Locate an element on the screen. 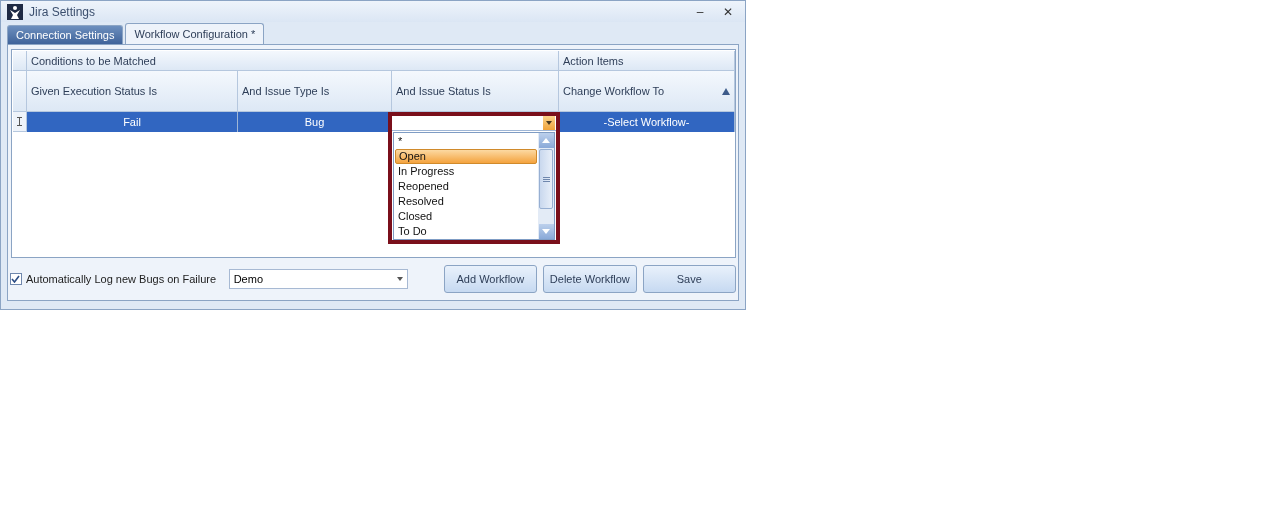 This screenshot has height=509, width=1274. project-dropdown: Demo is located at coordinates (318, 279).